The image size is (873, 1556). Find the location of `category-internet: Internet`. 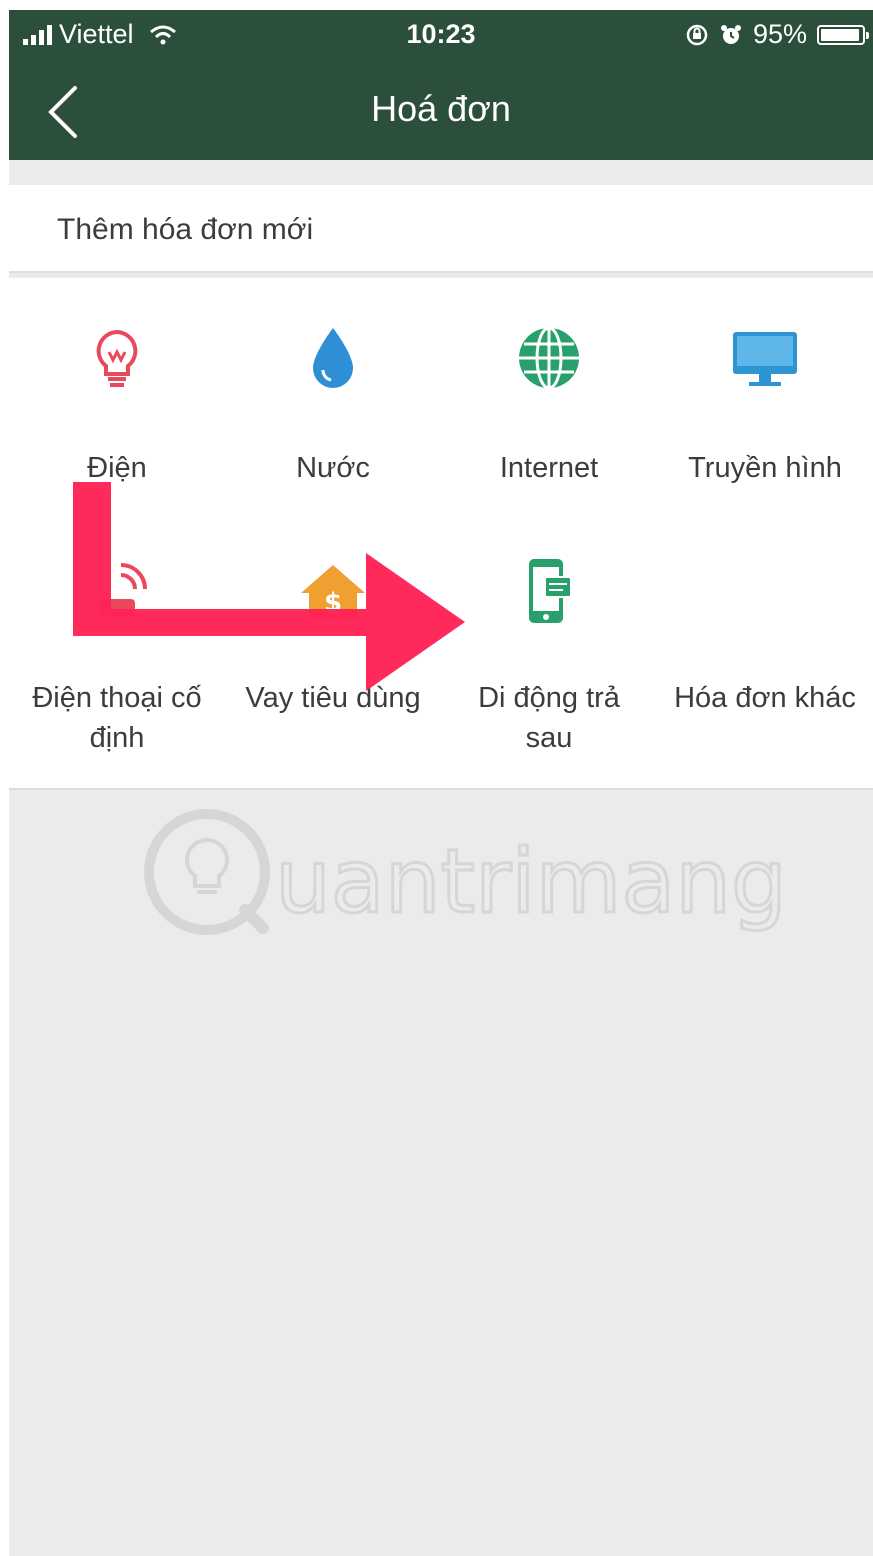

category-internet: Internet is located at coordinates (549, 413).